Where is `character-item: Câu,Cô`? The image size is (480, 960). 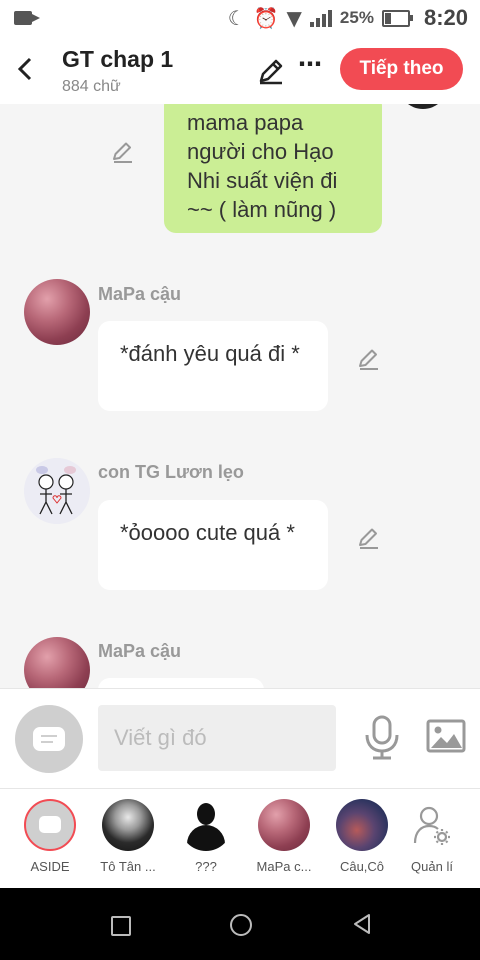
character-item: Câu,Cô is located at coordinates (362, 836).